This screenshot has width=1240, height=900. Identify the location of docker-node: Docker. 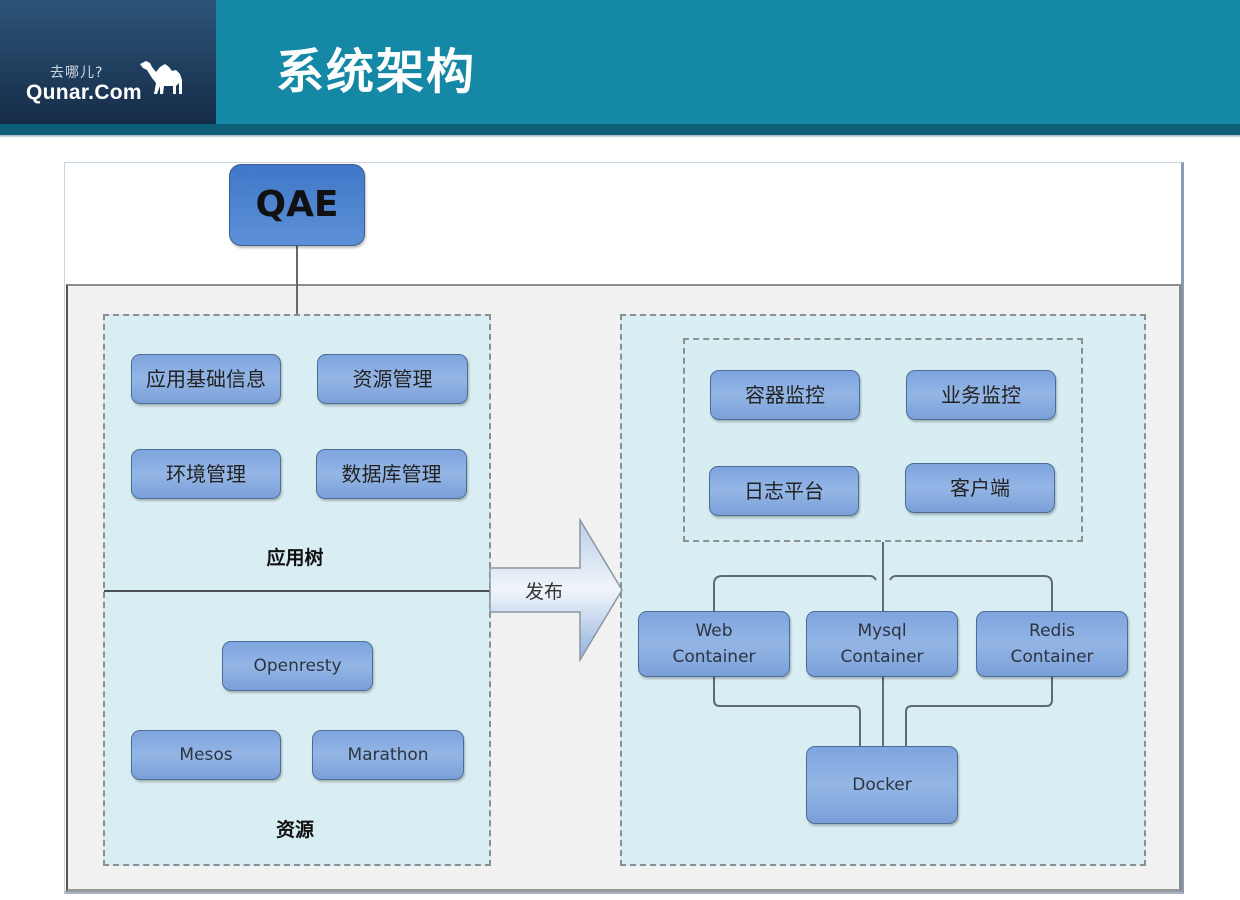
(882, 785).